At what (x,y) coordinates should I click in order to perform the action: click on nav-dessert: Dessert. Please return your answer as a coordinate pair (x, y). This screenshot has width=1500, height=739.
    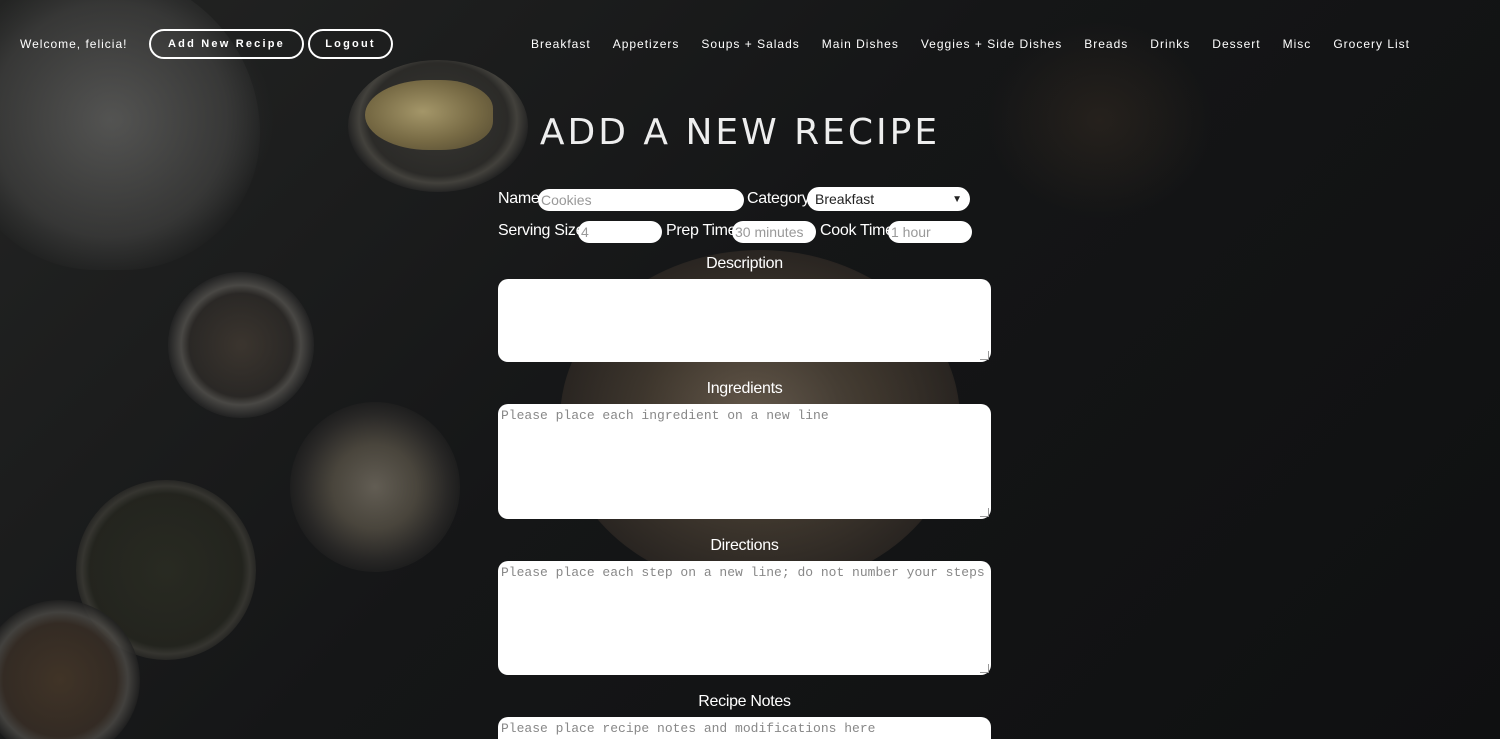
    Looking at the image, I should click on (1236, 44).